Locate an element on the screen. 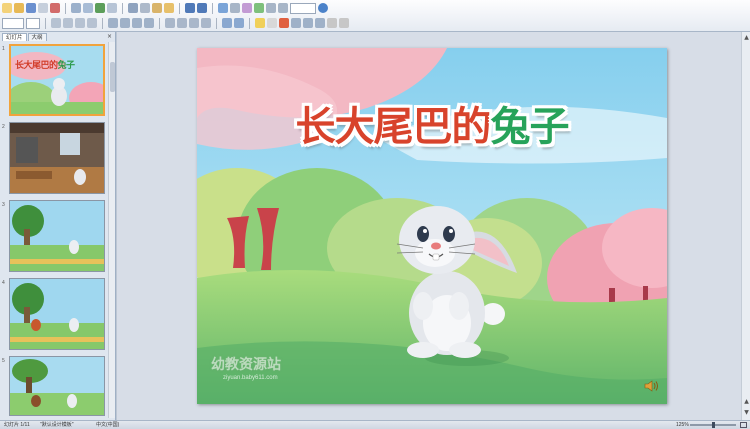 The image size is (750, 429). fit-to-window-icon is located at coordinates (743, 425).